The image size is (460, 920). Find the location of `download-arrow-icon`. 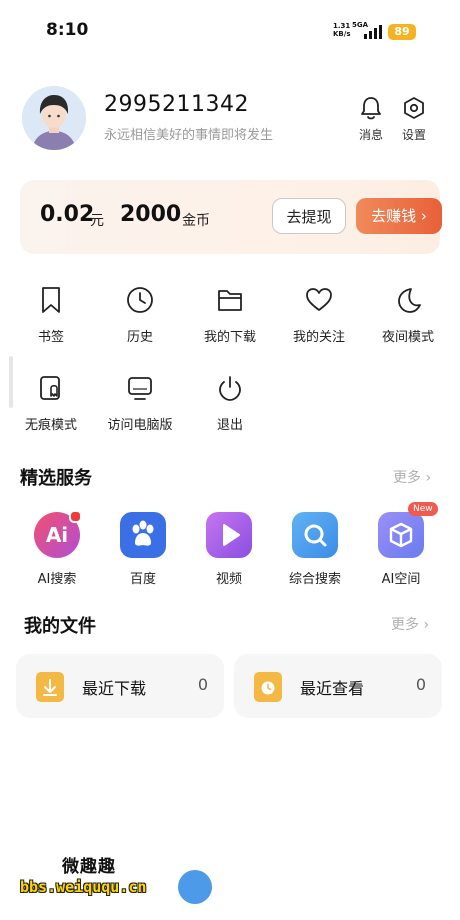

download-arrow-icon is located at coordinates (50, 687).